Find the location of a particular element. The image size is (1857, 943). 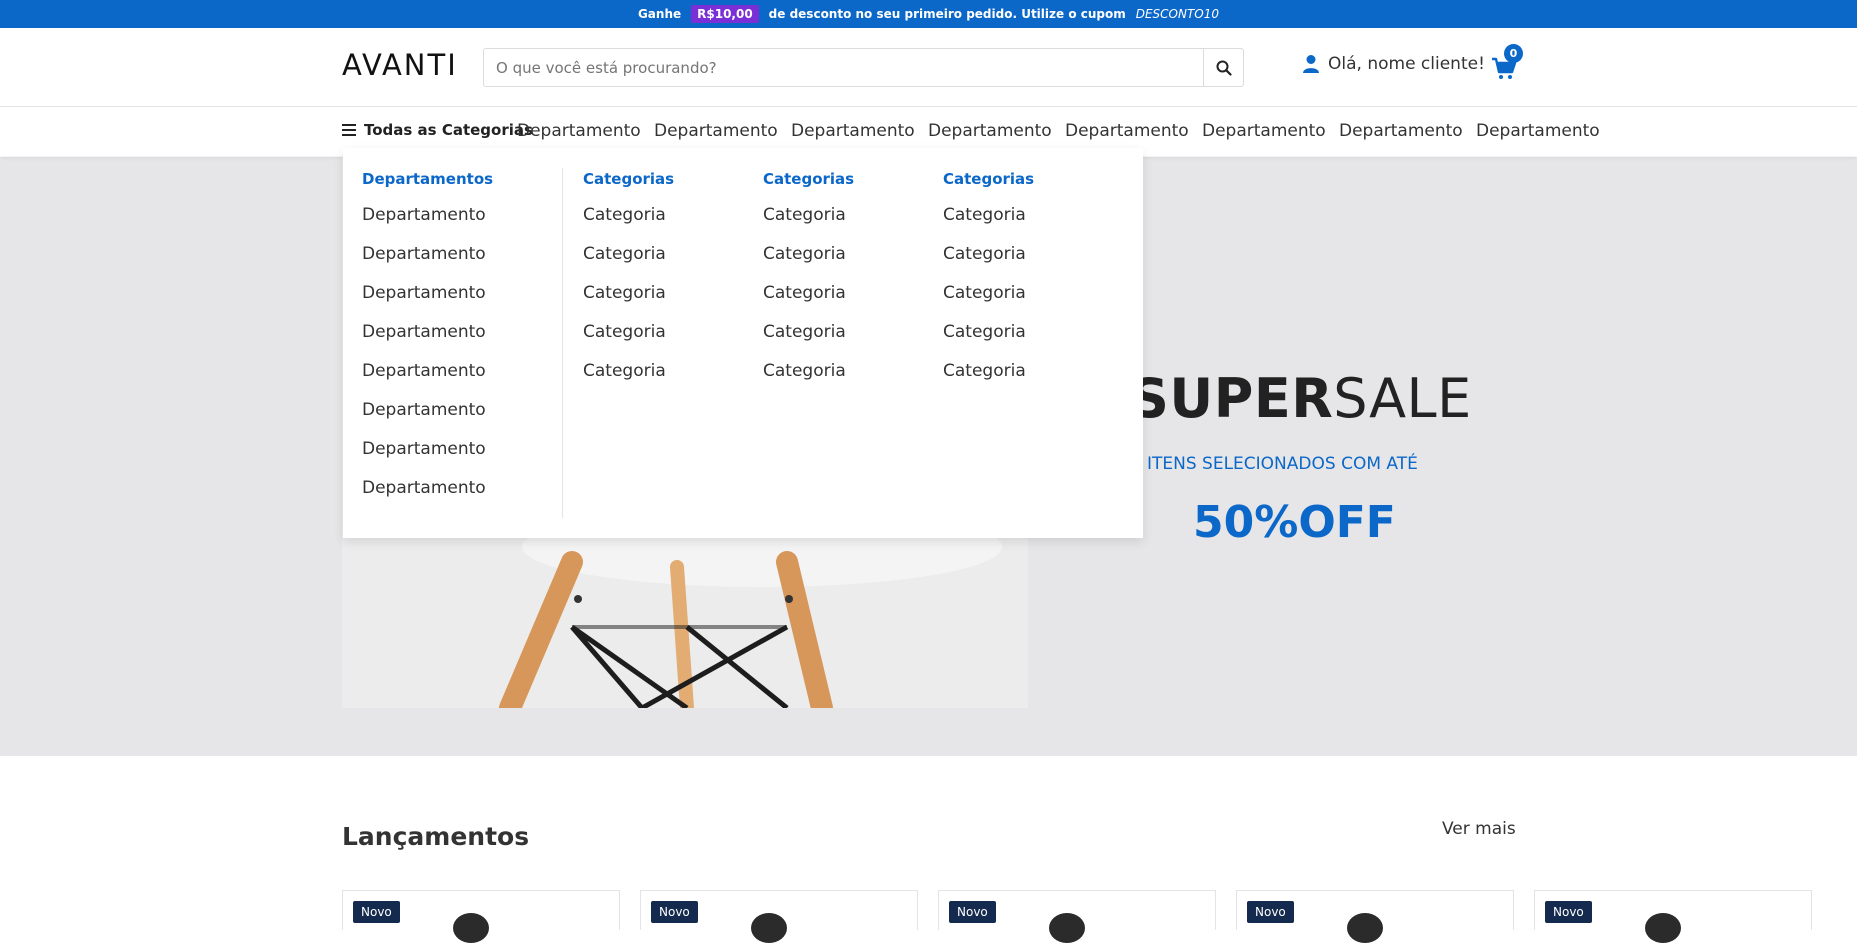

promo-coupon: DESCONTO10 is located at coordinates (1177, 14).